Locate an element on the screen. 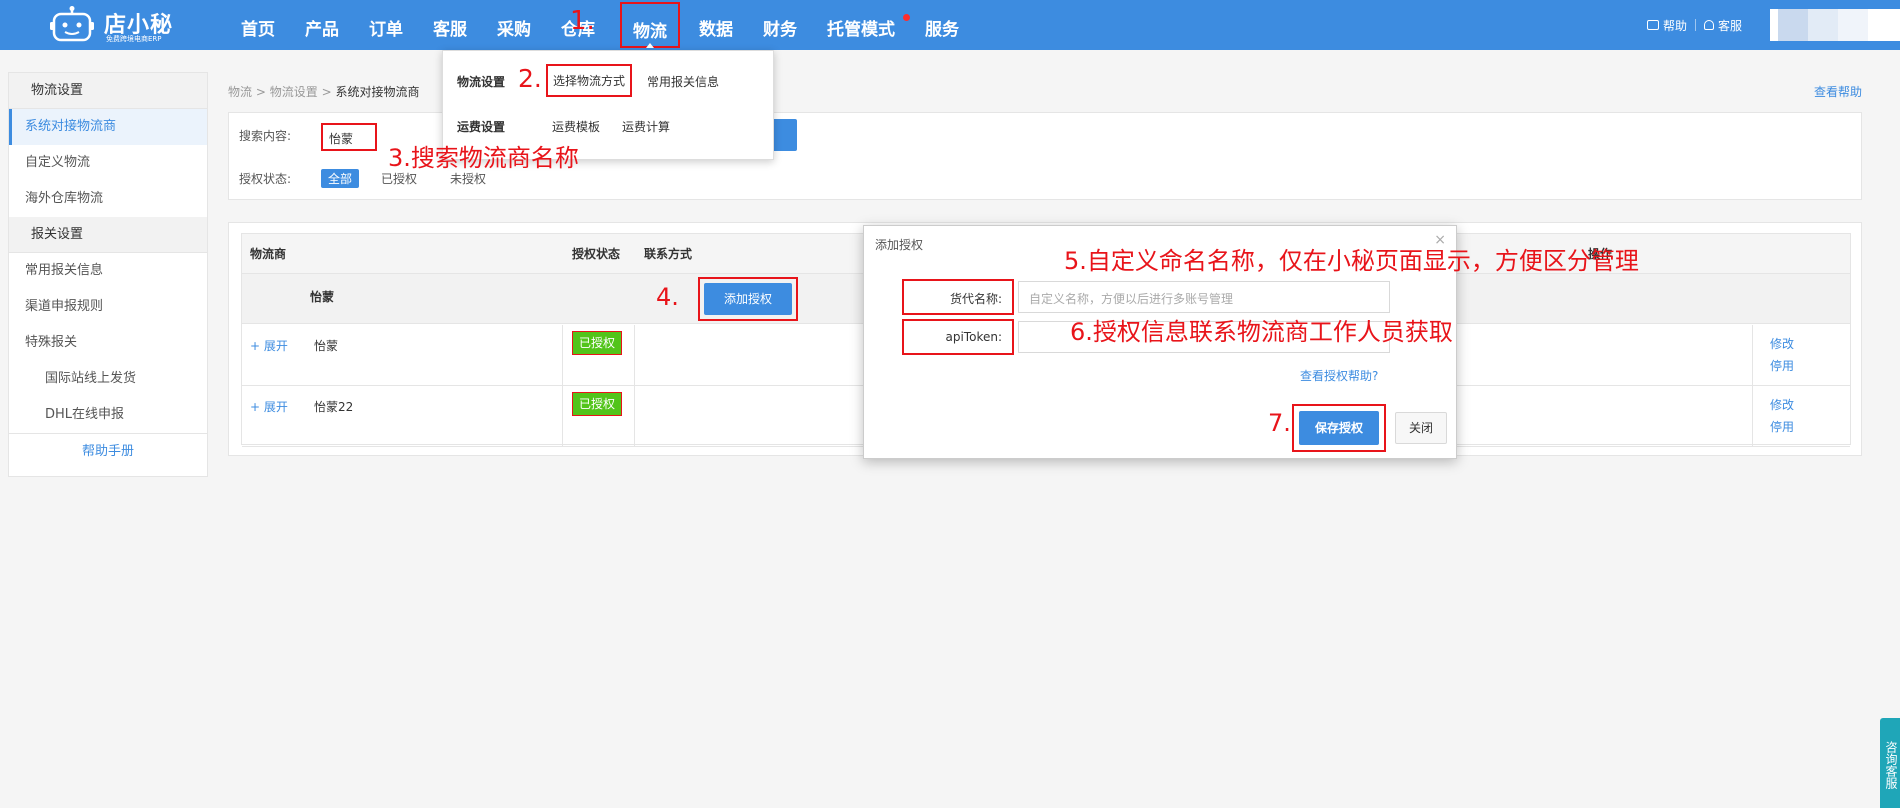 The height and width of the screenshot is (808, 1900). step-1-annotation: 1. is located at coordinates (582, 21).